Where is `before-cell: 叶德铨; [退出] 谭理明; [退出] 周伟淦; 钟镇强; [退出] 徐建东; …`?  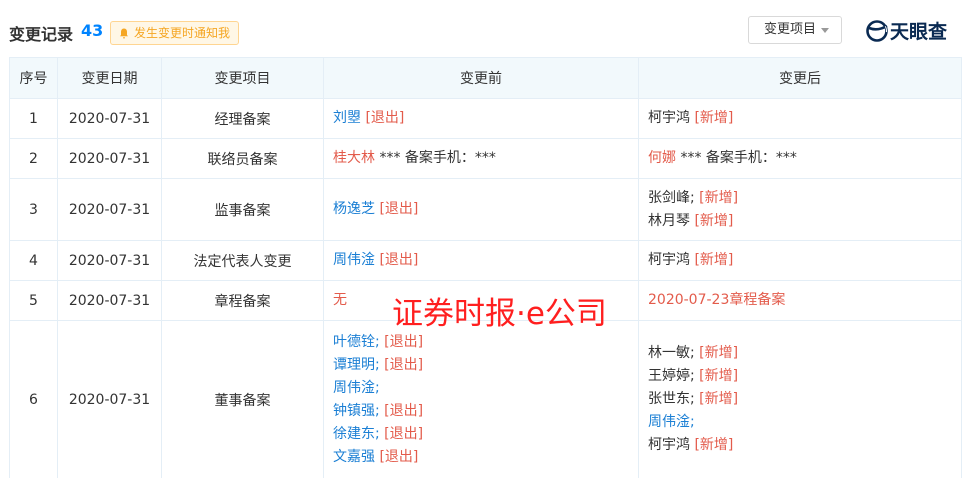 before-cell: 叶德铨; [退出] 谭理明; [退出] 周伟淦; 钟镇强; [退出] 徐建东; … is located at coordinates (481, 399).